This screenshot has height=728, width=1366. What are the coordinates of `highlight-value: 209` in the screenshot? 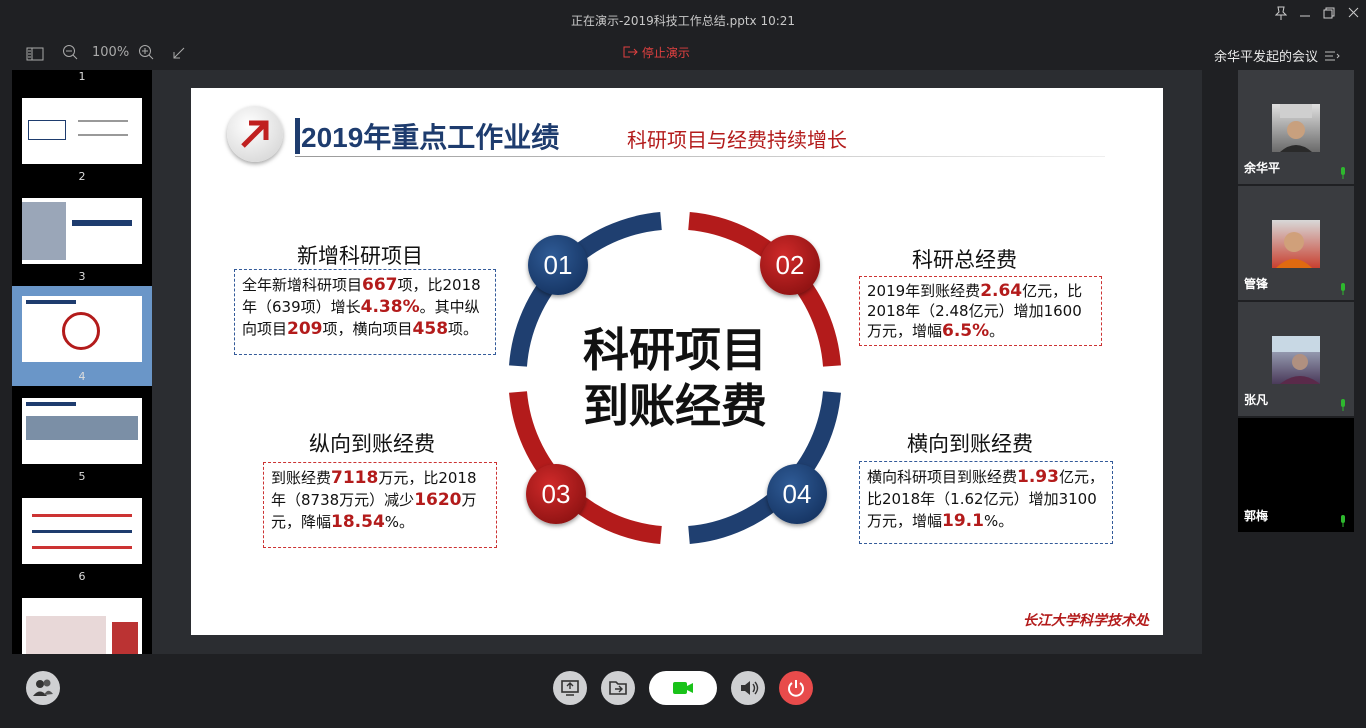 It's located at (305, 329).